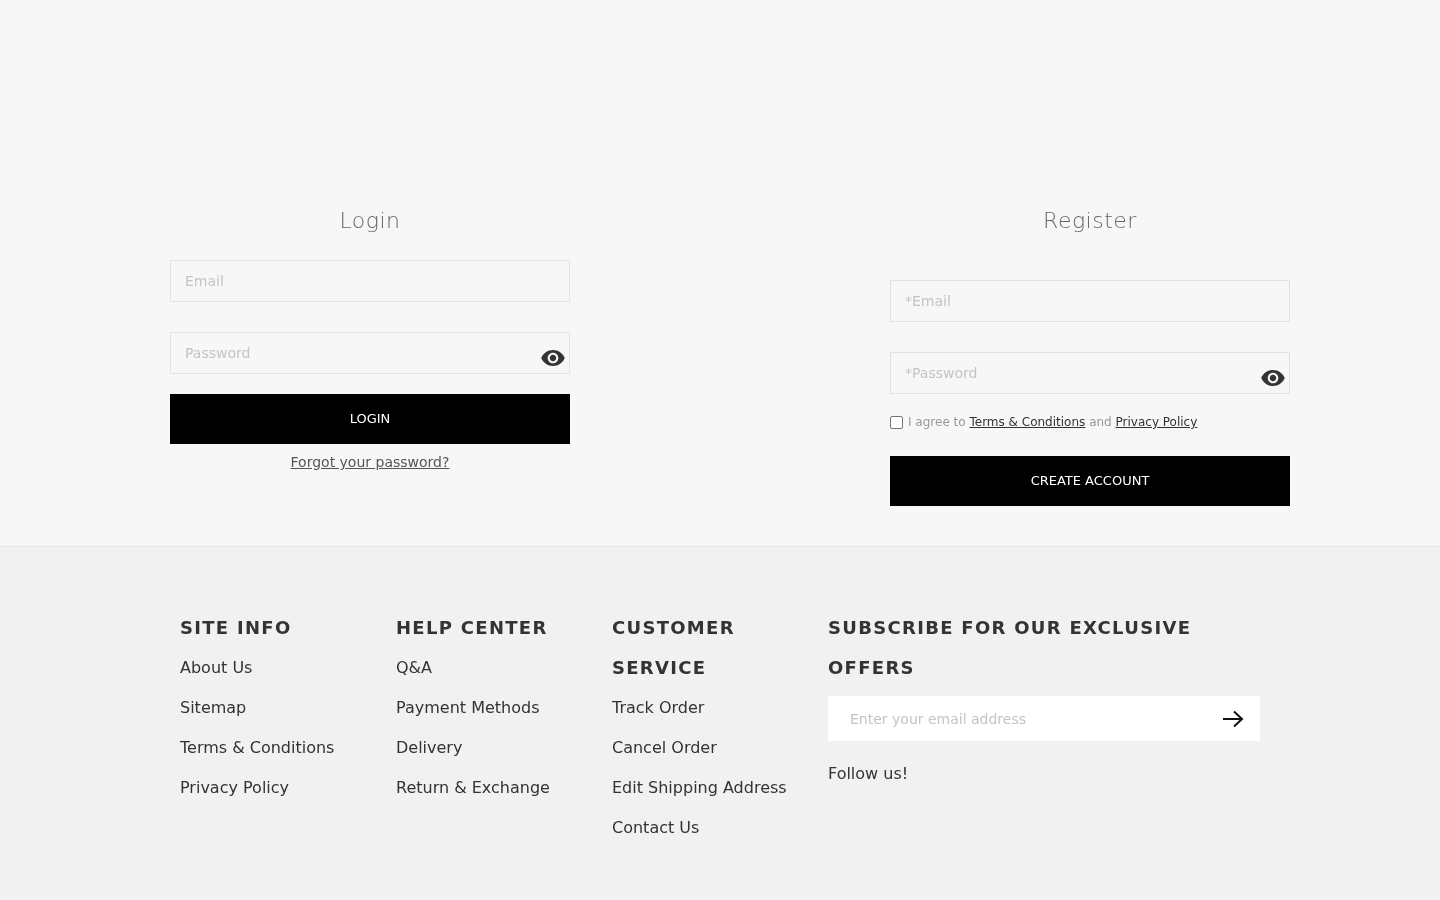  Describe the element at coordinates (1156, 422) in the screenshot. I see `privacy-link: Privacy Policy` at that location.